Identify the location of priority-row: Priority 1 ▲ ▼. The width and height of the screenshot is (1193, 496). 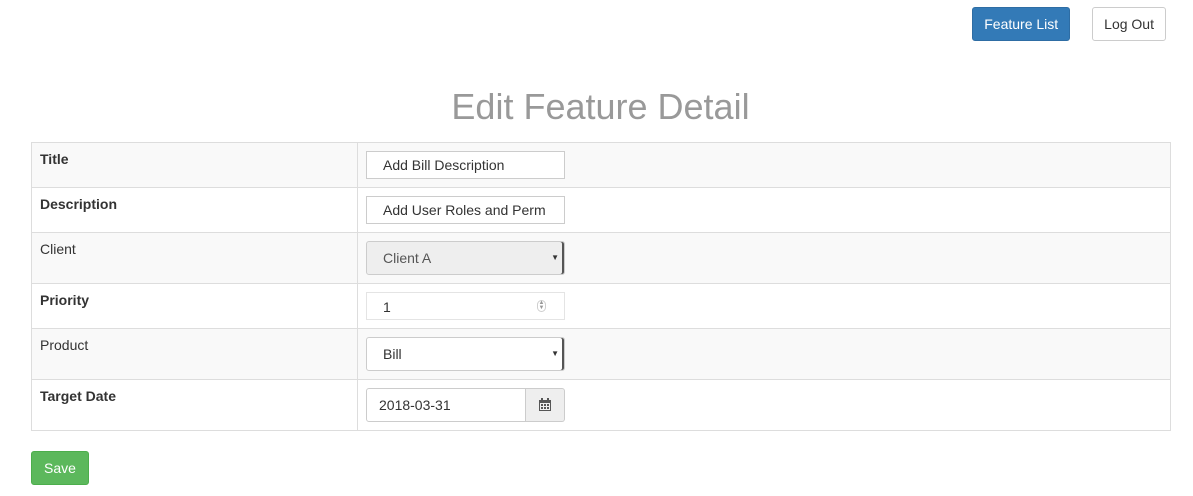
(601, 306).